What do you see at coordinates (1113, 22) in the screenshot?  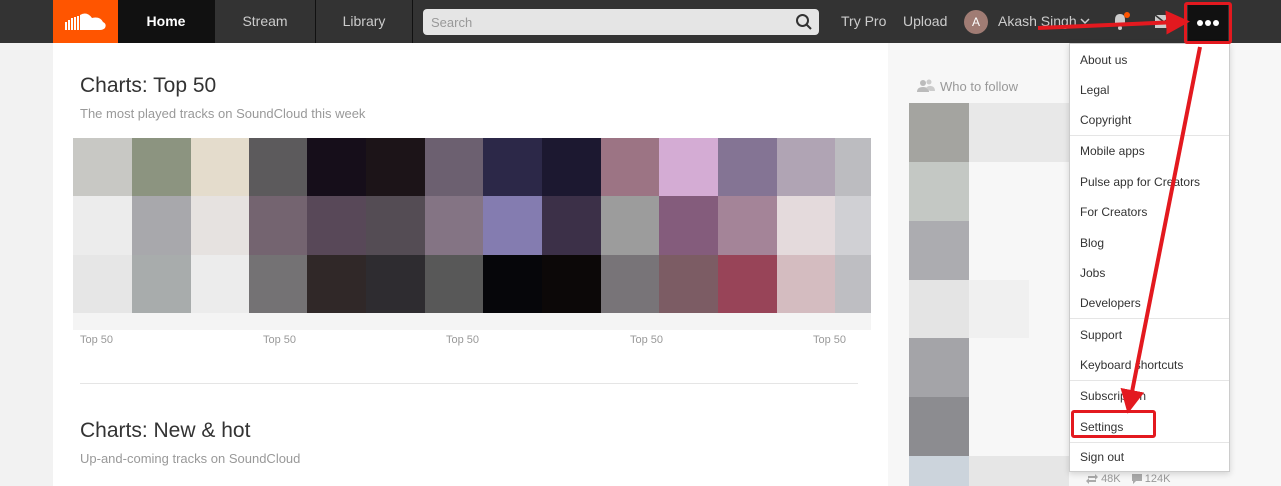 I see `arrow-to-more-button` at bounding box center [1113, 22].